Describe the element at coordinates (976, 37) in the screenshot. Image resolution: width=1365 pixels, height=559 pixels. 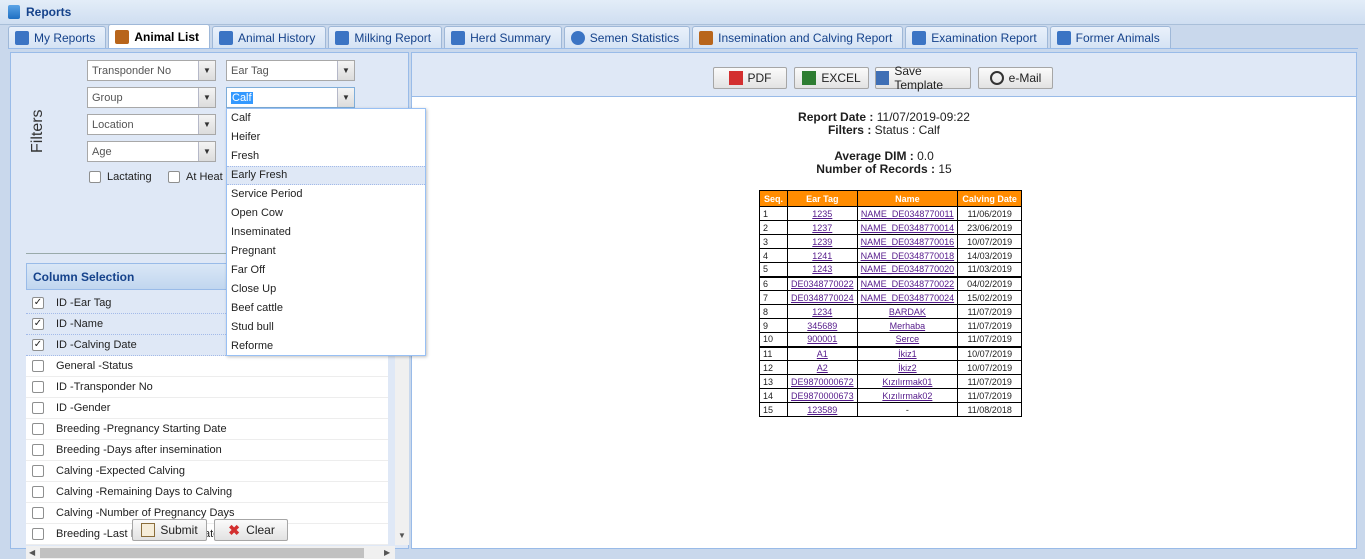
I see `tab-examination-report: Examination Report` at that location.